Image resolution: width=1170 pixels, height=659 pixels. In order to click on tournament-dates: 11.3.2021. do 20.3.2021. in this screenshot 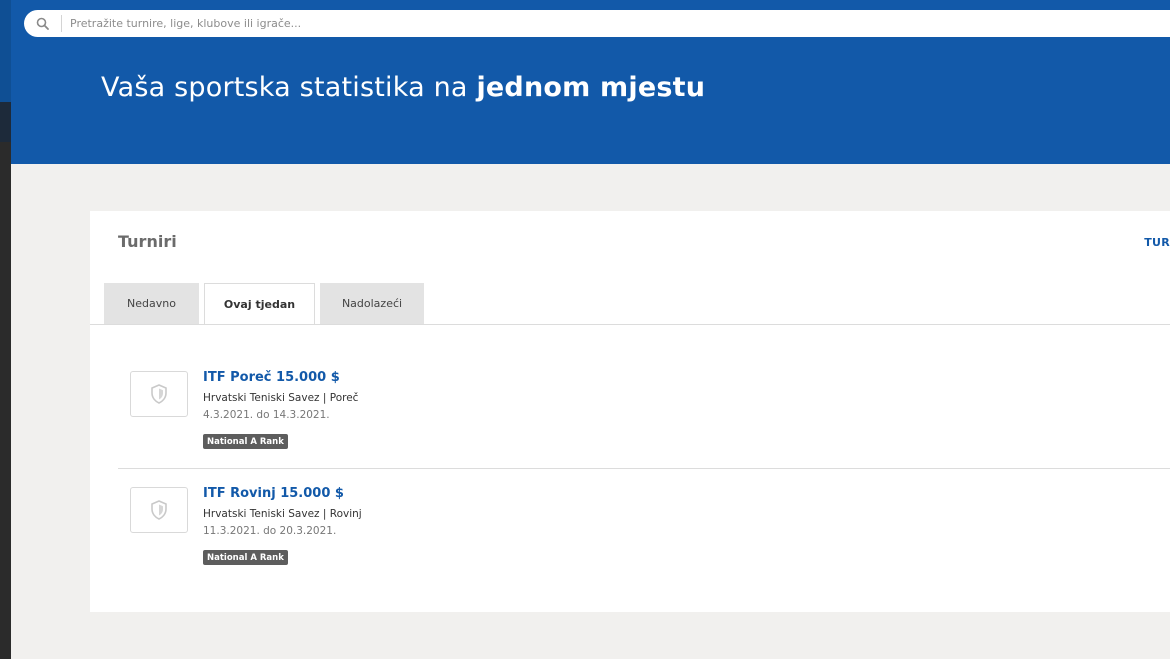, I will do `click(270, 531)`.